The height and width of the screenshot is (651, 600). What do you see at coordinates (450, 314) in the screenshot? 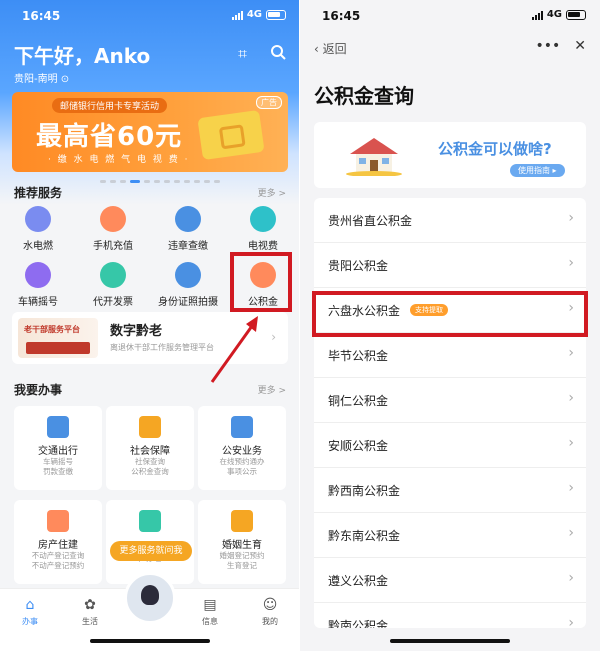
I see `liupanshui-highlight-box` at bounding box center [450, 314].